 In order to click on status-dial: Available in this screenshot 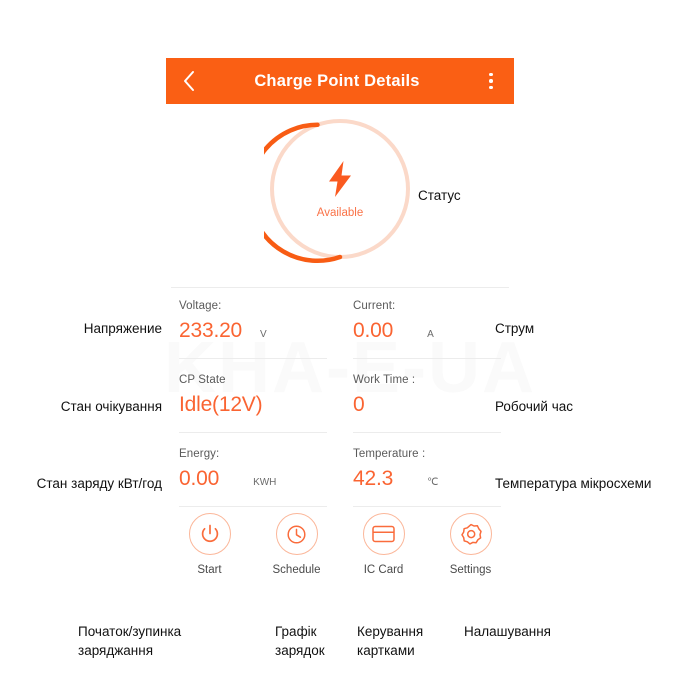, I will do `click(340, 189)`.